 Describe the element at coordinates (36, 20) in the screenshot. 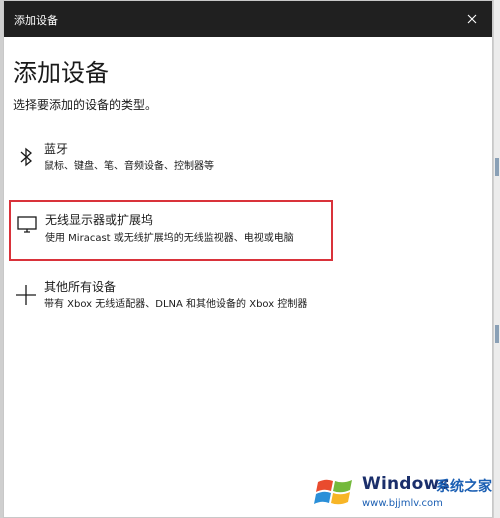

I see `window-title: 添加设备` at that location.